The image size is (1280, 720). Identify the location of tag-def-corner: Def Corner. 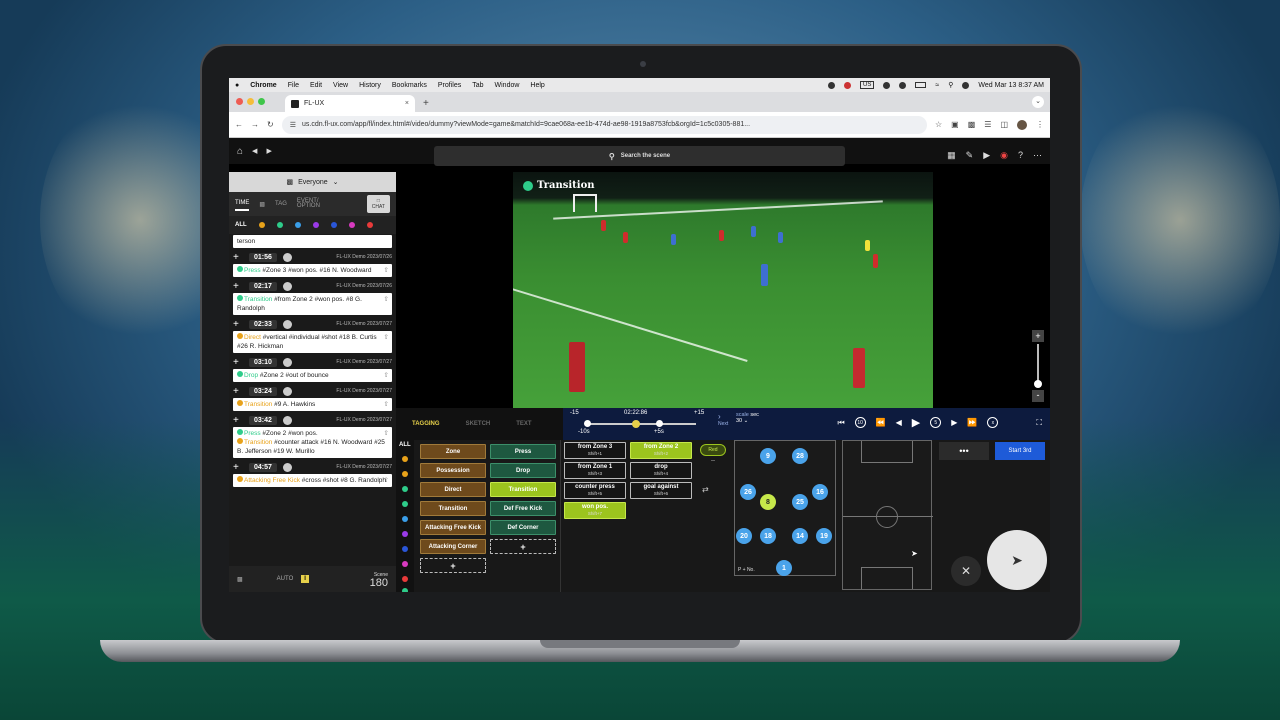
(523, 527).